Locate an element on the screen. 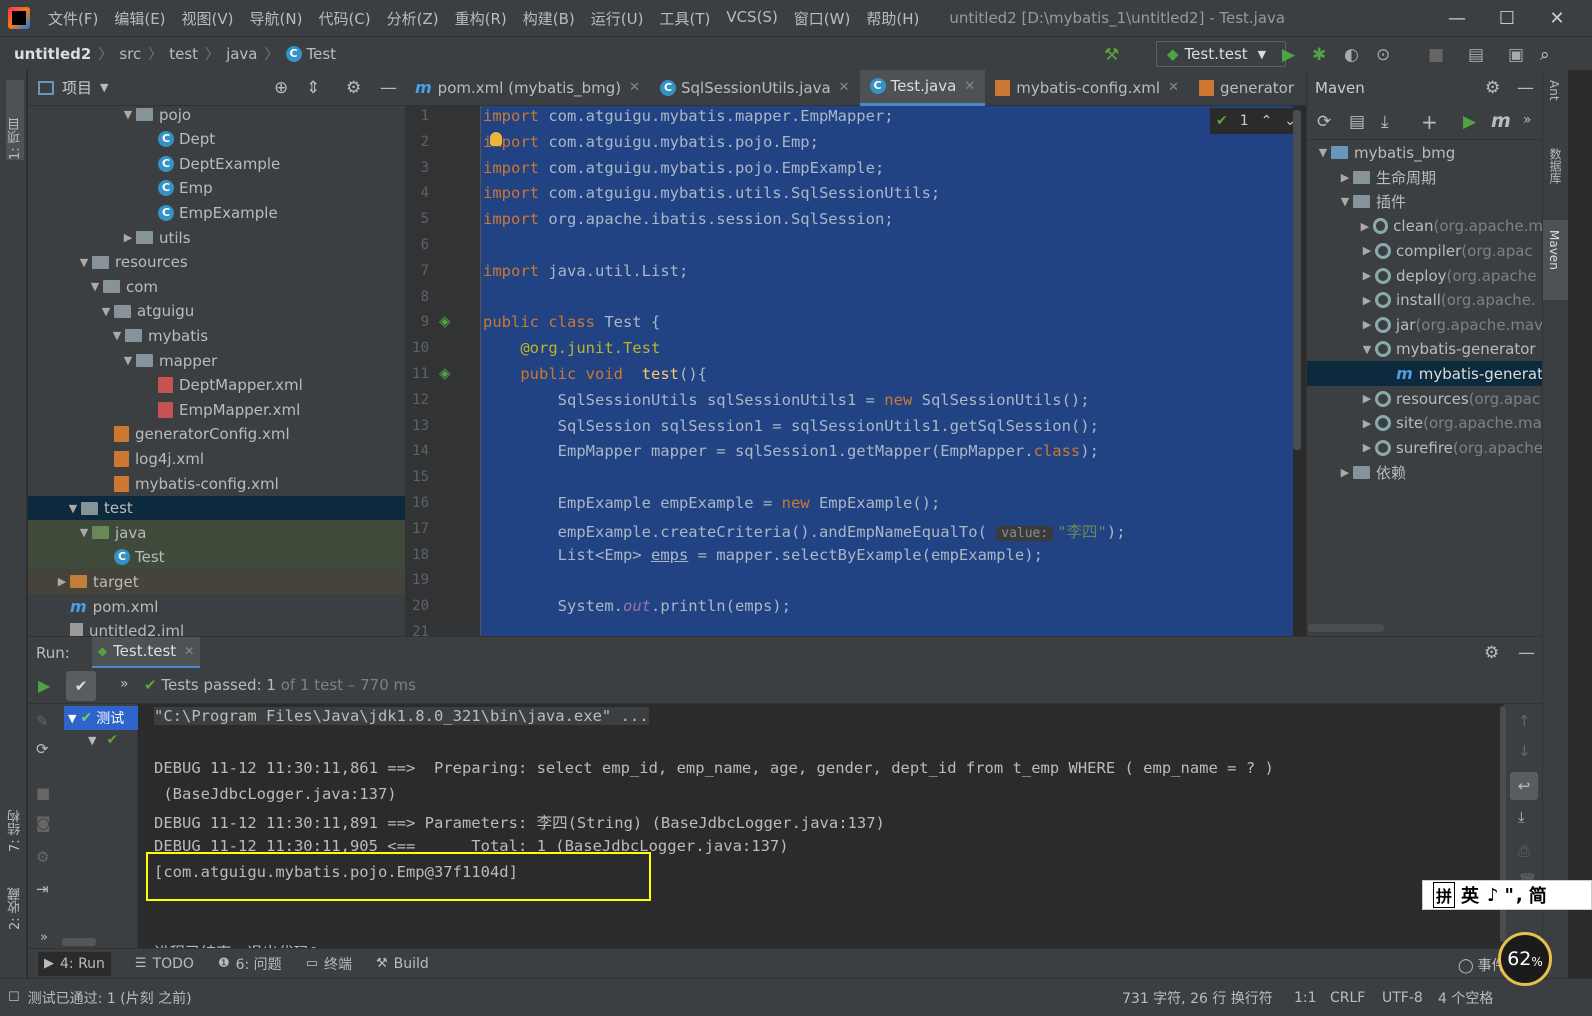 This screenshot has height=1016, width=1592. ime-simplified: 简 is located at coordinates (1538, 895).